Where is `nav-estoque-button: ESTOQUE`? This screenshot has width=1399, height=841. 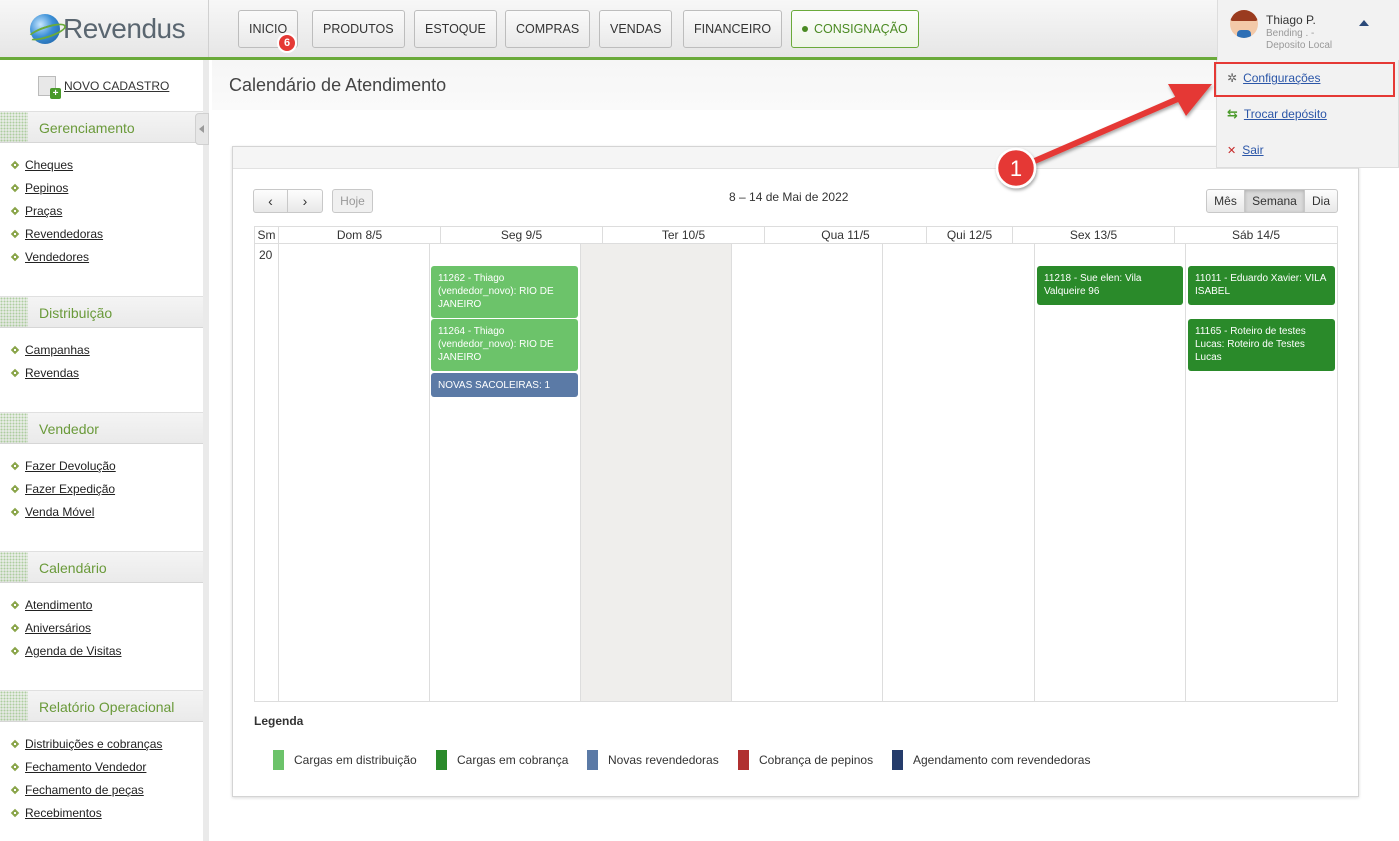
nav-estoque-button: ESTOQUE is located at coordinates (455, 29).